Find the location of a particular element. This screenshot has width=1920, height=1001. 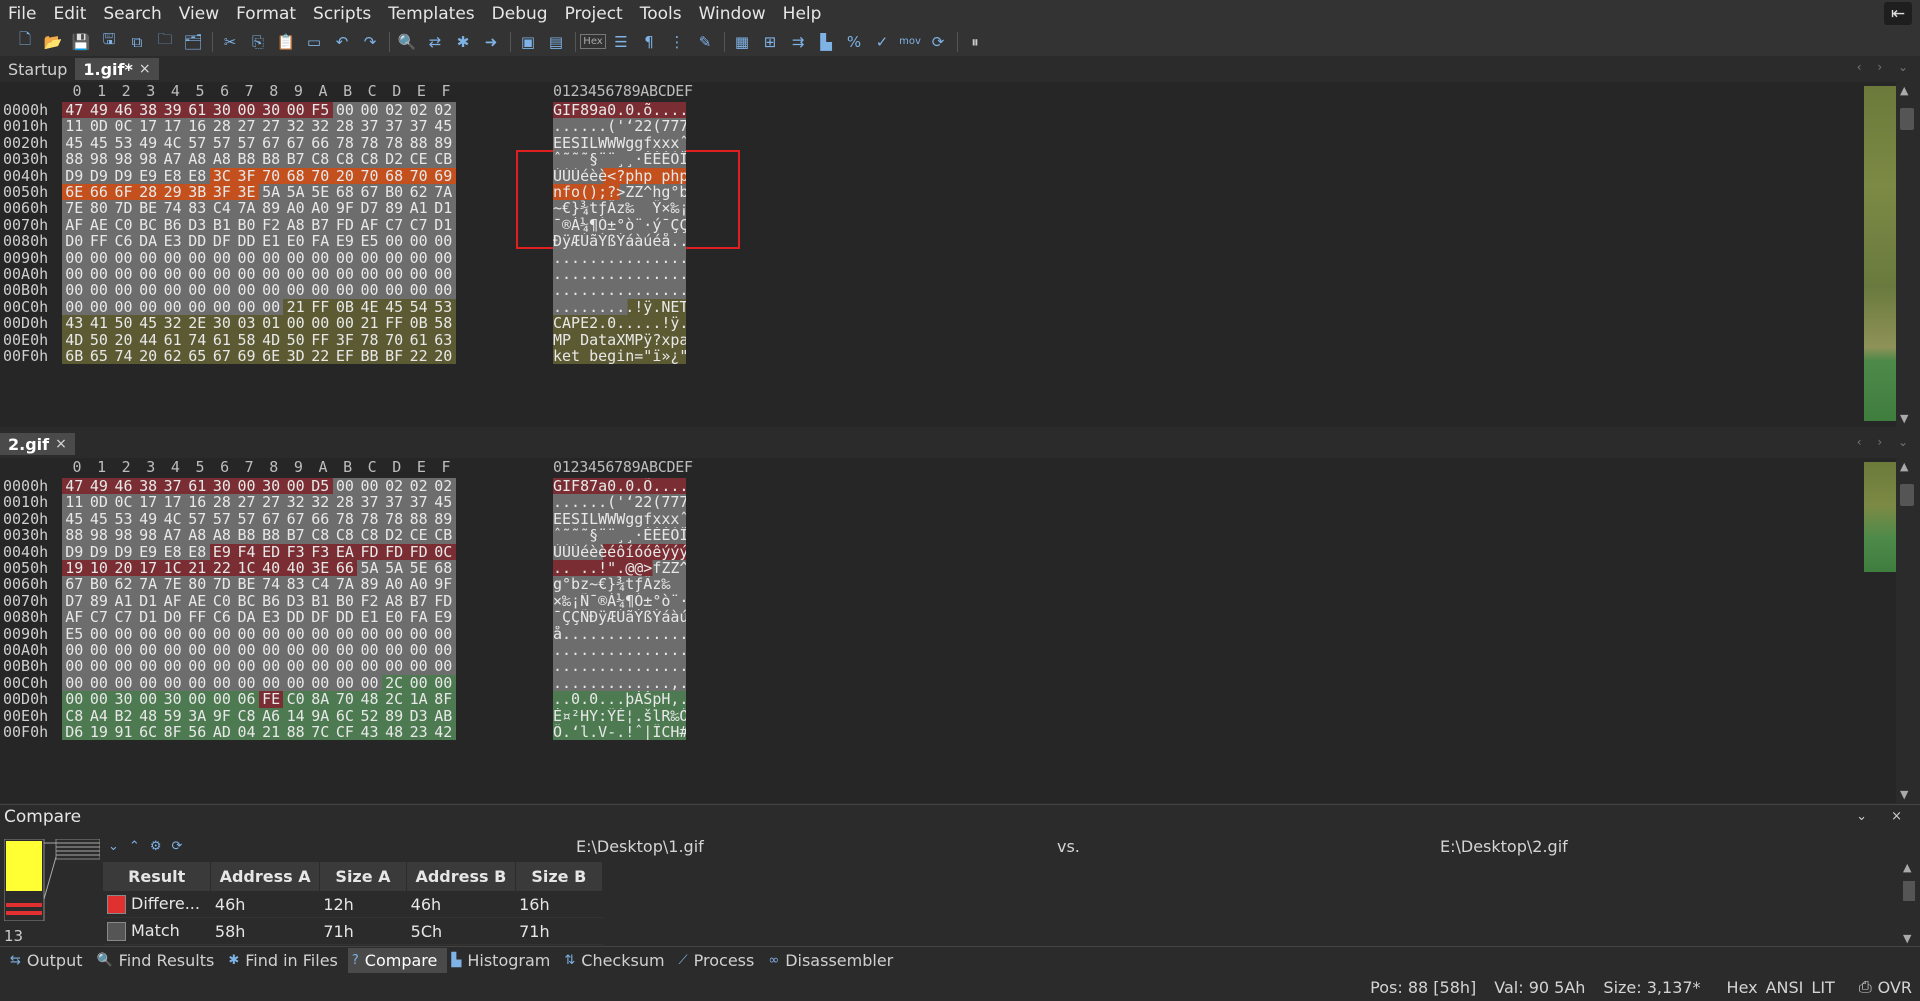

hex-byte: D6 is located at coordinates (74, 732).